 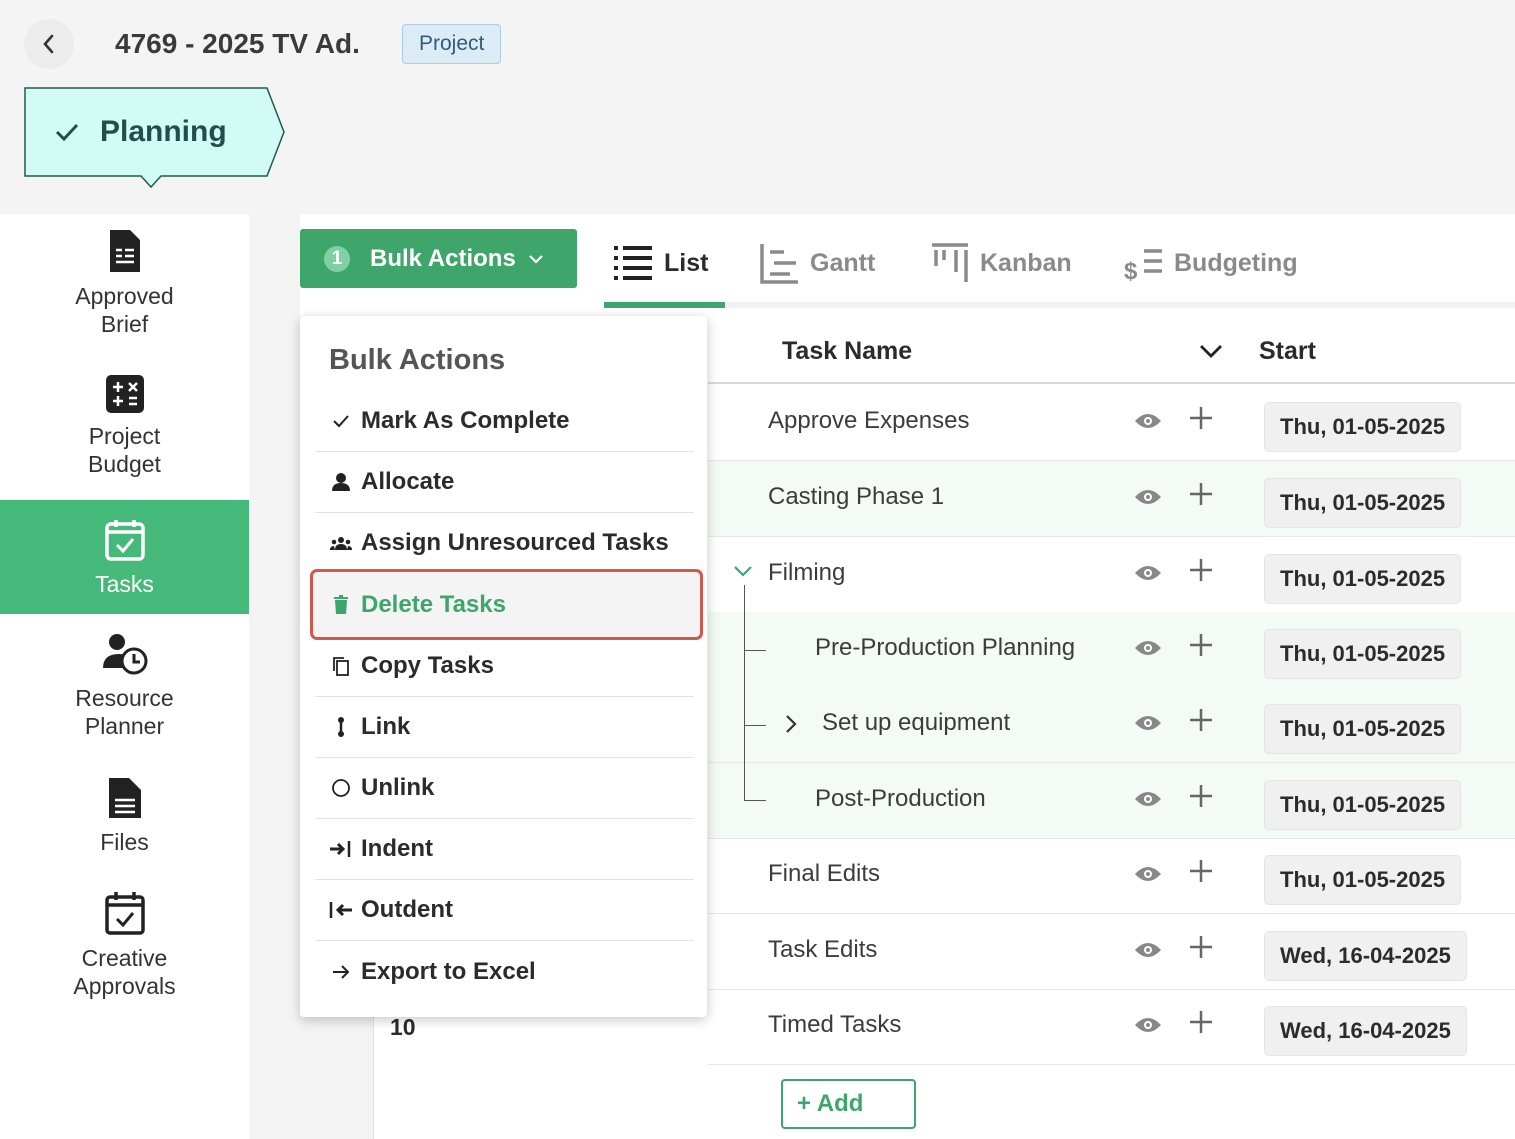 What do you see at coordinates (155, 138) in the screenshot?
I see `stage-planning: Planning` at bounding box center [155, 138].